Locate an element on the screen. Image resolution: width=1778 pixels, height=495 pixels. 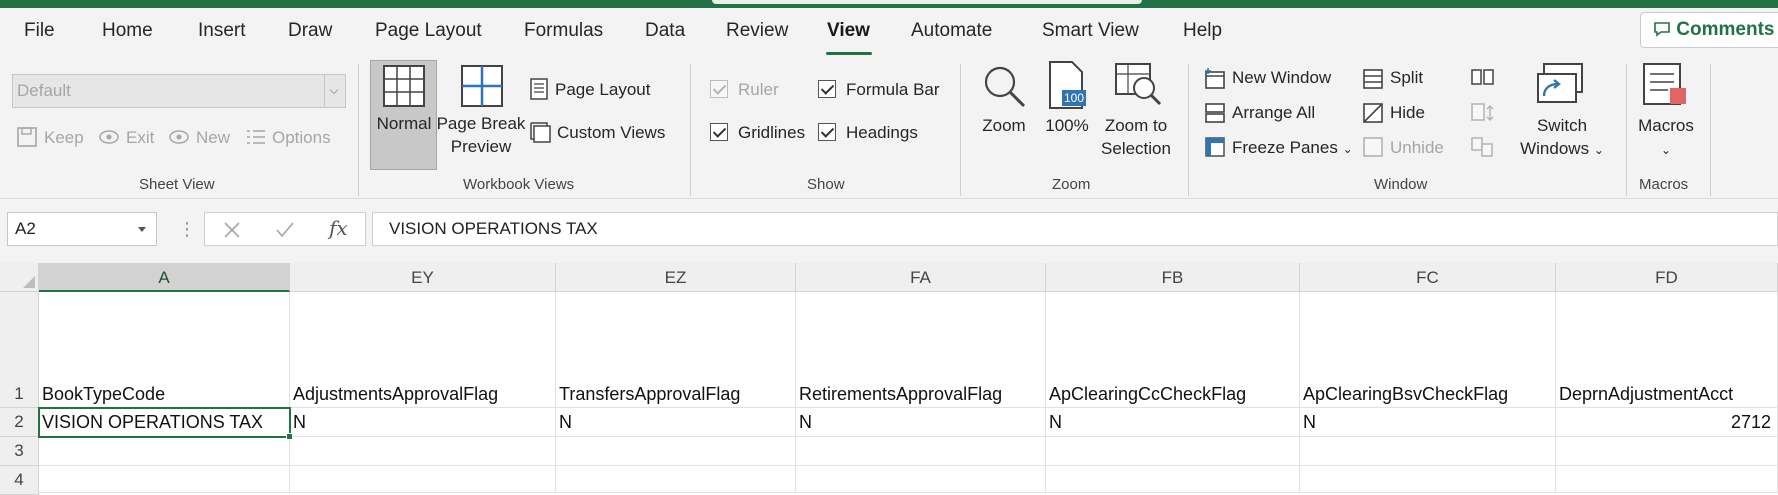
enter-check-icon is located at coordinates (285, 230).